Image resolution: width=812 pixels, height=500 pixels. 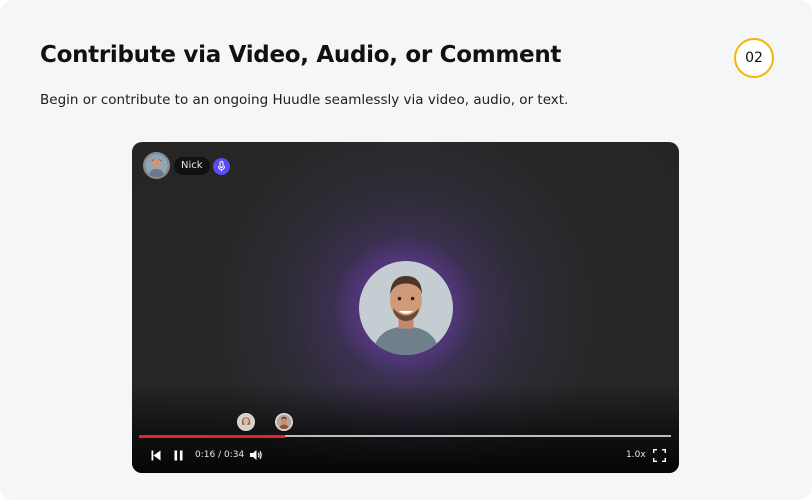 What do you see at coordinates (178, 455) in the screenshot?
I see `pause-icon` at bounding box center [178, 455].